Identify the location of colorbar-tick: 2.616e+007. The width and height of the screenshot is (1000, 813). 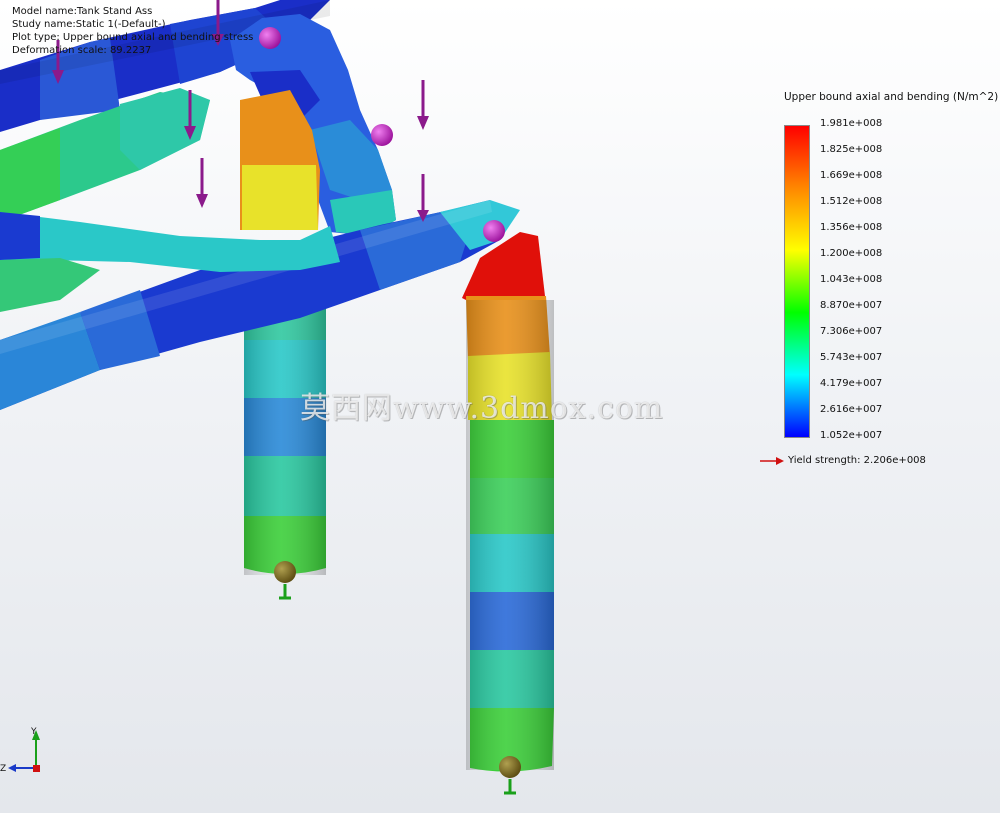
(851, 409).